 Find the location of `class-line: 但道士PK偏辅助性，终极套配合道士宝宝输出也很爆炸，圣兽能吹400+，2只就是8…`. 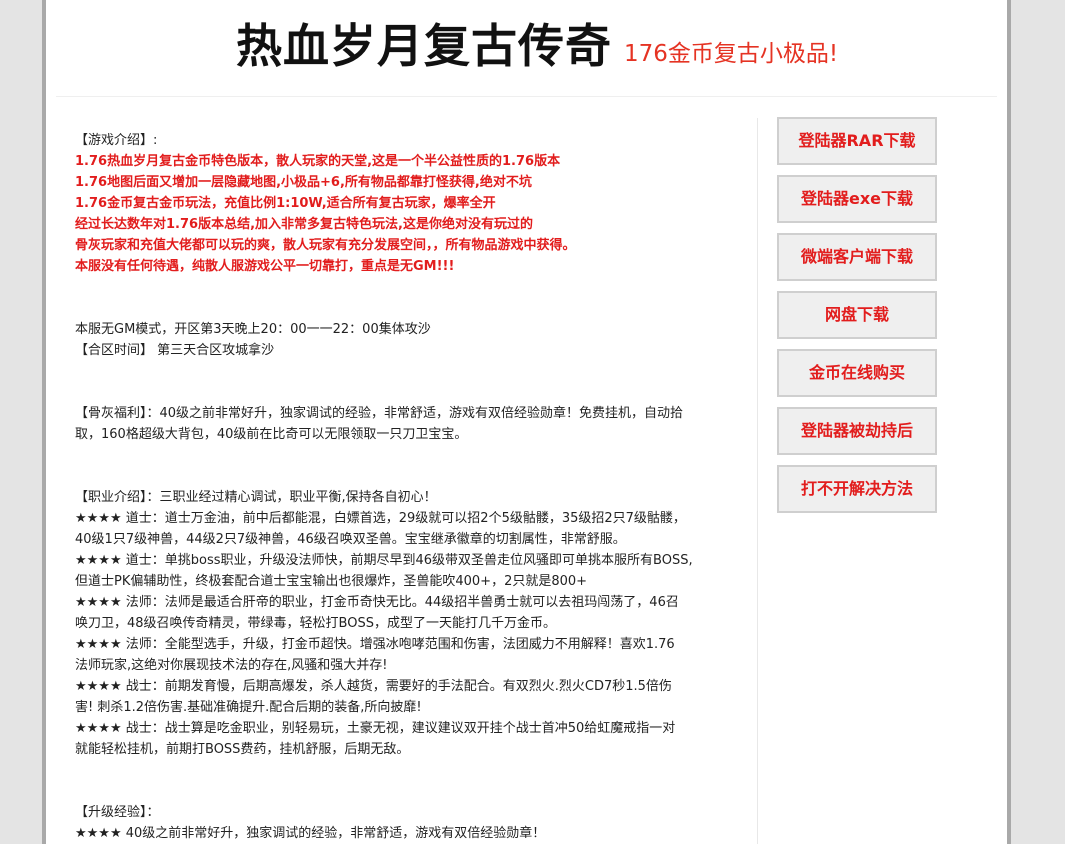

class-line: 但道士PK偏辅助性，终极套配合道士宝宝输出也很爆炸，圣兽能吹400+，2只就是8… is located at coordinates (331, 581).